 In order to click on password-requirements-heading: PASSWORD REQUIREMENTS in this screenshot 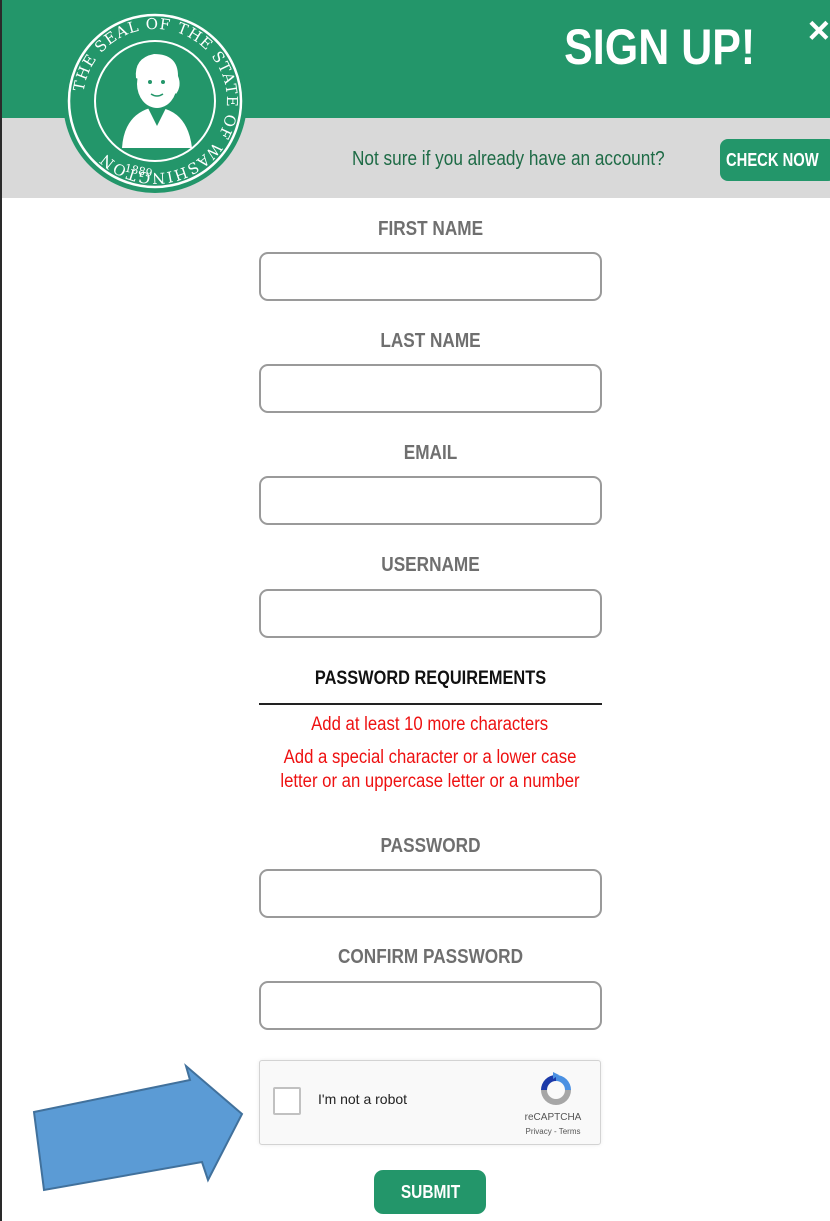, I will do `click(430, 678)`.